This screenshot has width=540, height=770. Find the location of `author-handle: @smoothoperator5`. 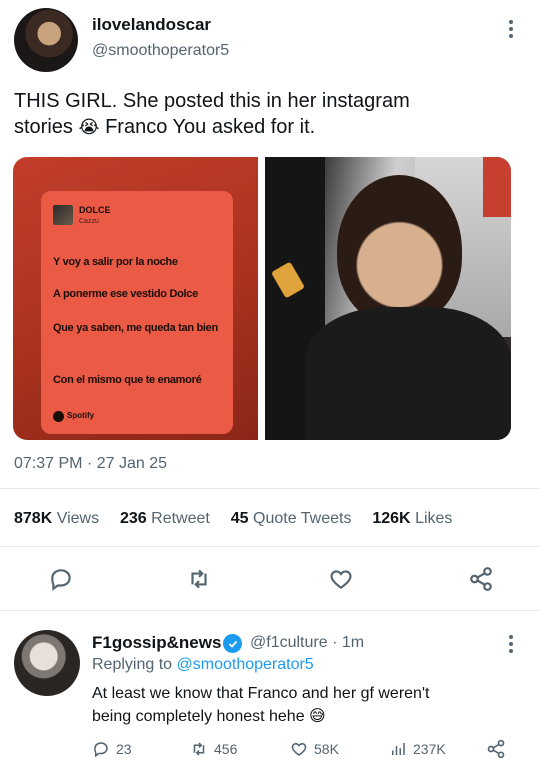

author-handle: @smoothoperator5 is located at coordinates (160, 51).